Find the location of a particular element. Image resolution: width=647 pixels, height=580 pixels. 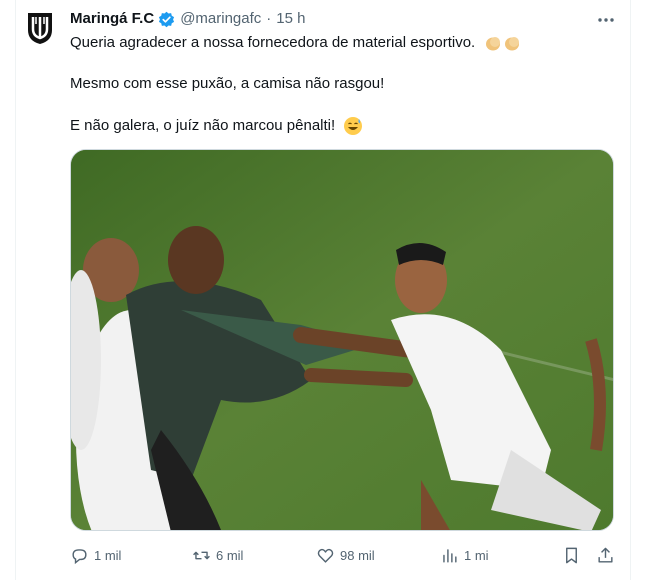

tweet-text-line-3: E não galera, o juíz não marcou pênalti! is located at coordinates (216, 126).